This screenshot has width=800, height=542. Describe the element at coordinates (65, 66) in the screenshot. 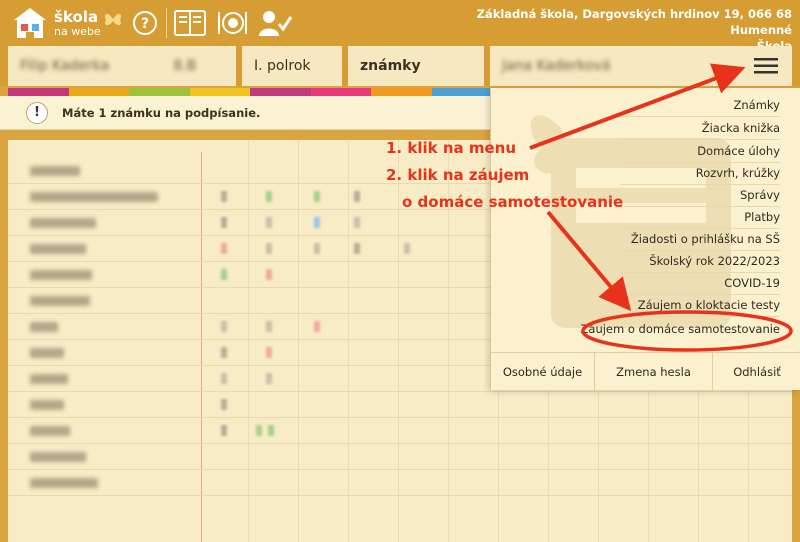

I see `student-name: Filip Kaderka` at that location.